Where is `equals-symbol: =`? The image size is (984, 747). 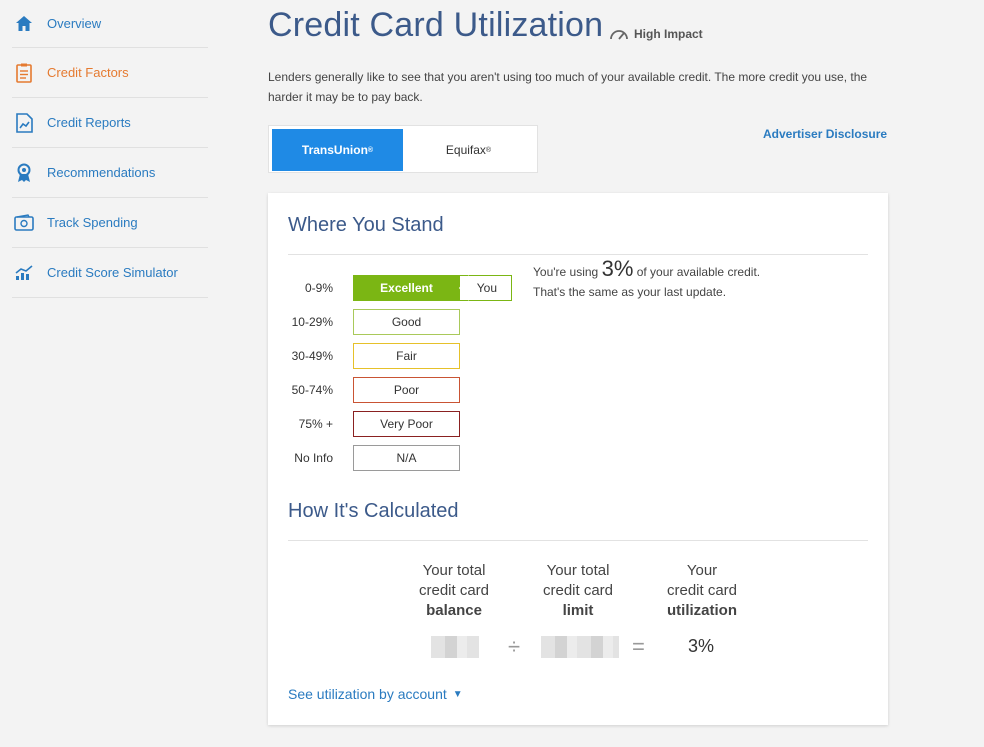
equals-symbol: = is located at coordinates (638, 646).